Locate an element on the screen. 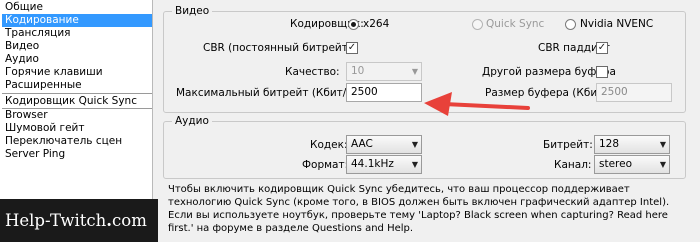 The width and height of the screenshot is (700, 242). watermark-text: Help-Twitch is located at coordinates (56, 220).